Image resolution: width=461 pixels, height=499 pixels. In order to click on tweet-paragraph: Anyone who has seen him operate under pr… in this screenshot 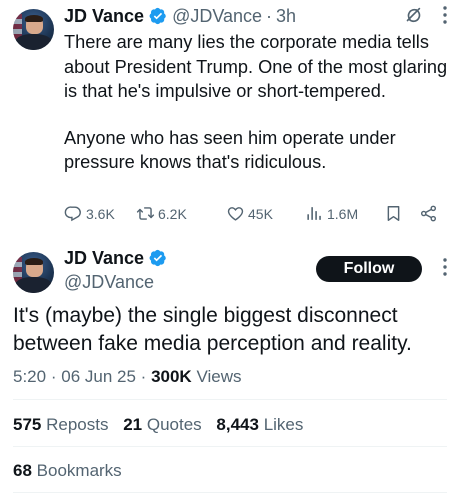, I will do `click(232, 150)`.